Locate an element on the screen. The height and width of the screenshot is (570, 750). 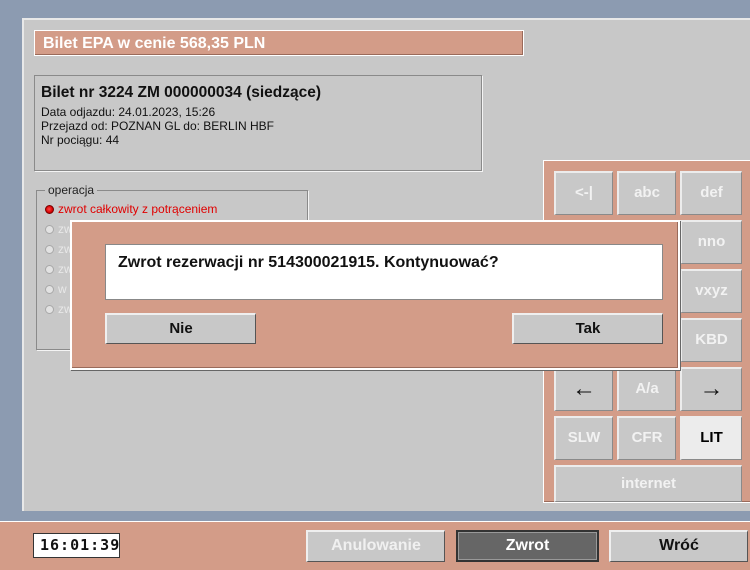
refund-button: Zwrot is located at coordinates (527, 546).